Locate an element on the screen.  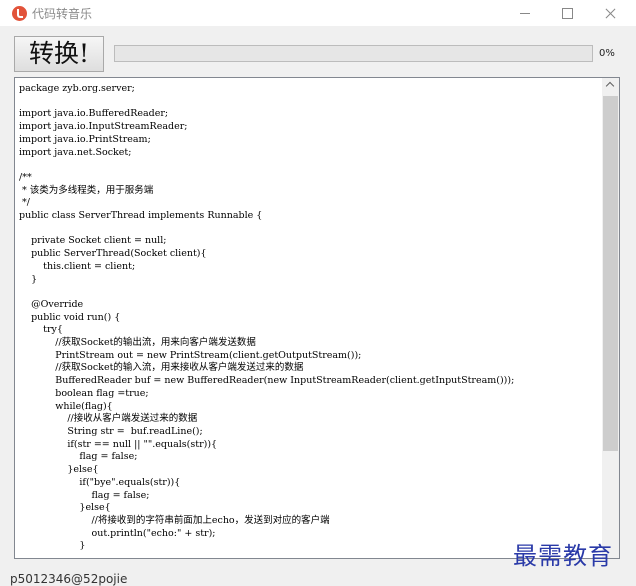
progress-bar is located at coordinates (353, 53).